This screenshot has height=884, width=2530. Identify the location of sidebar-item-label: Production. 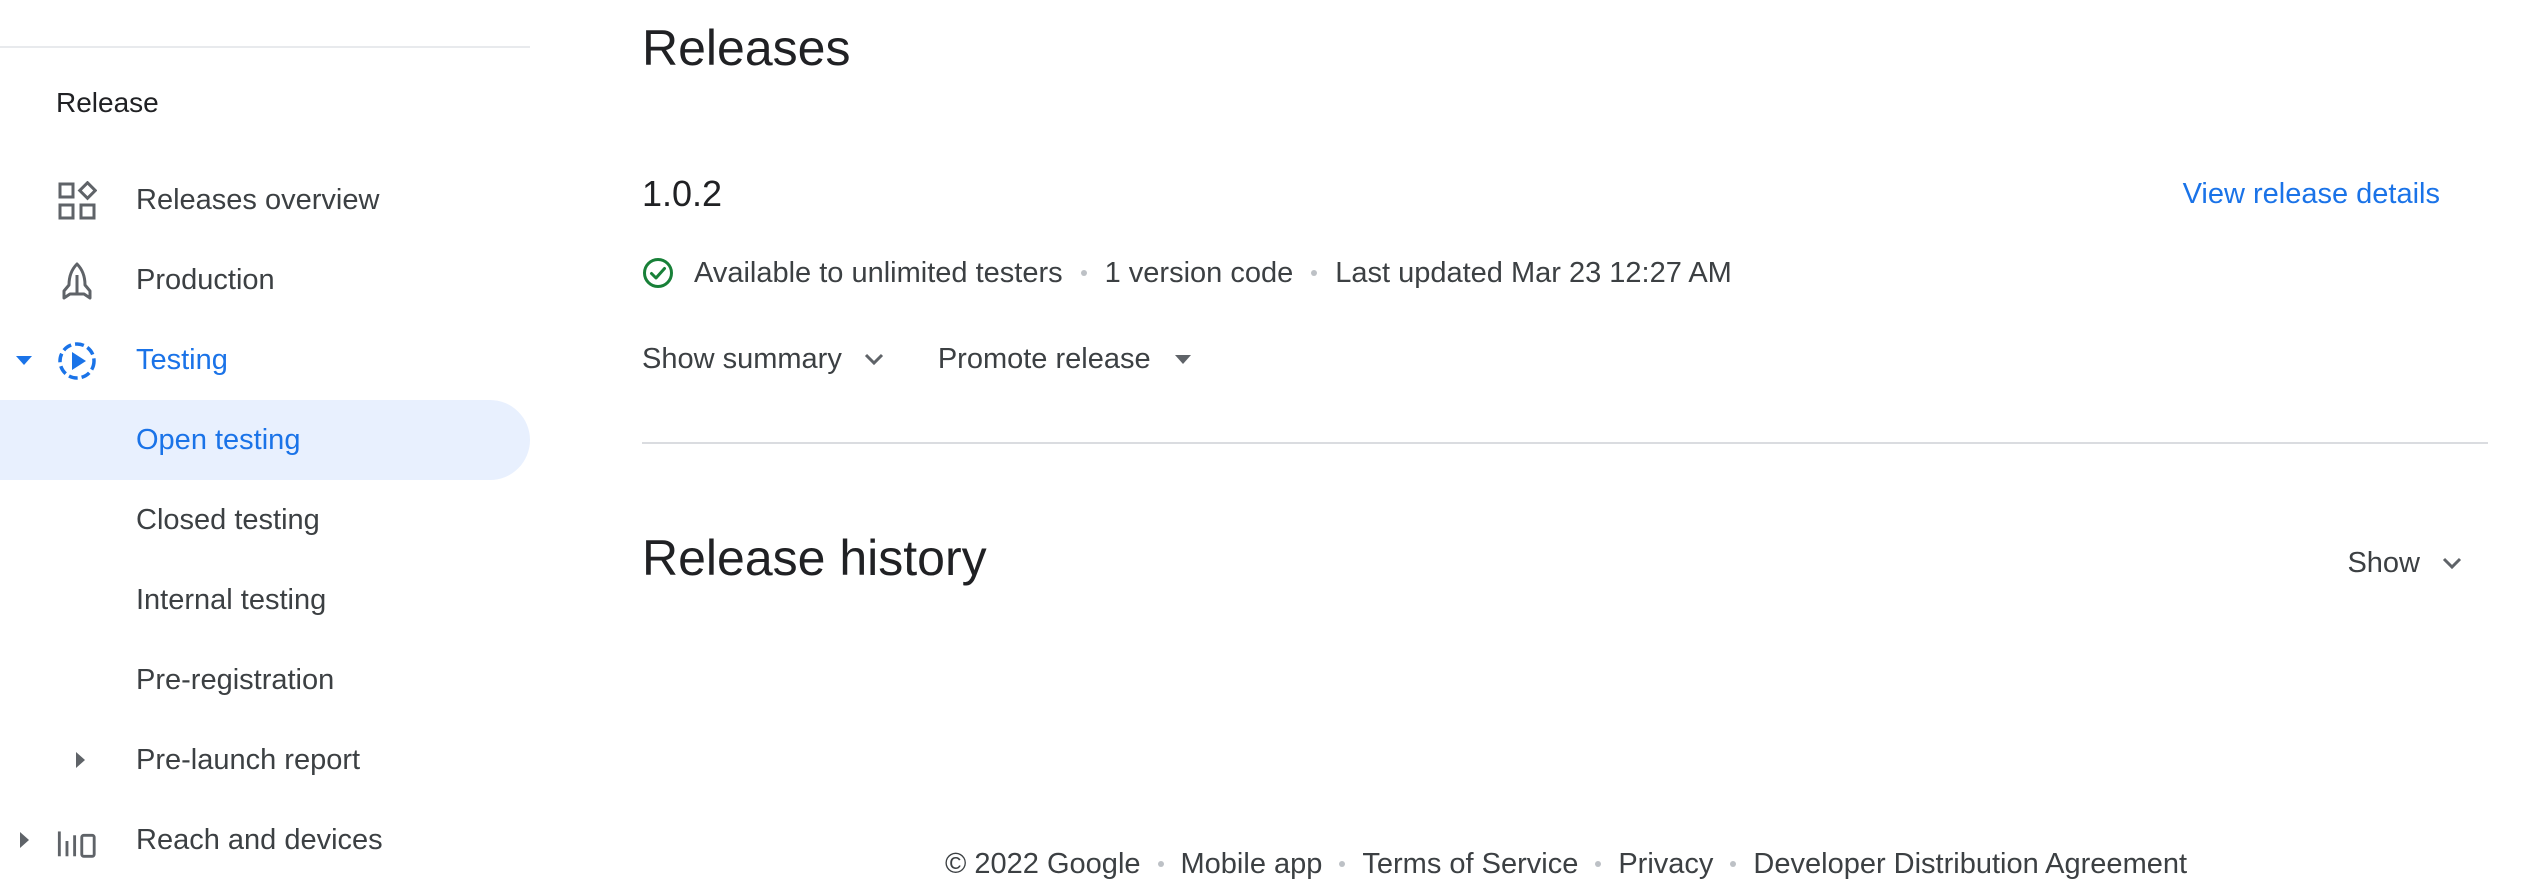
(205, 280).